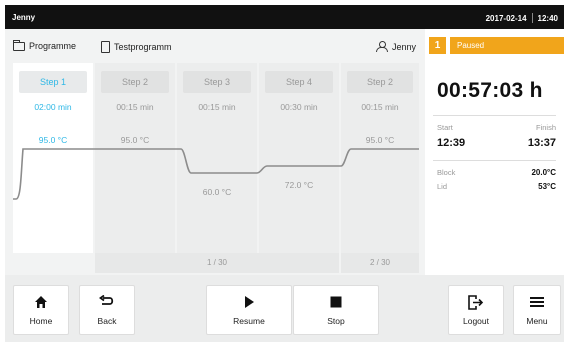 The image size is (569, 345). I want to click on menu-label: Menu, so click(537, 321).